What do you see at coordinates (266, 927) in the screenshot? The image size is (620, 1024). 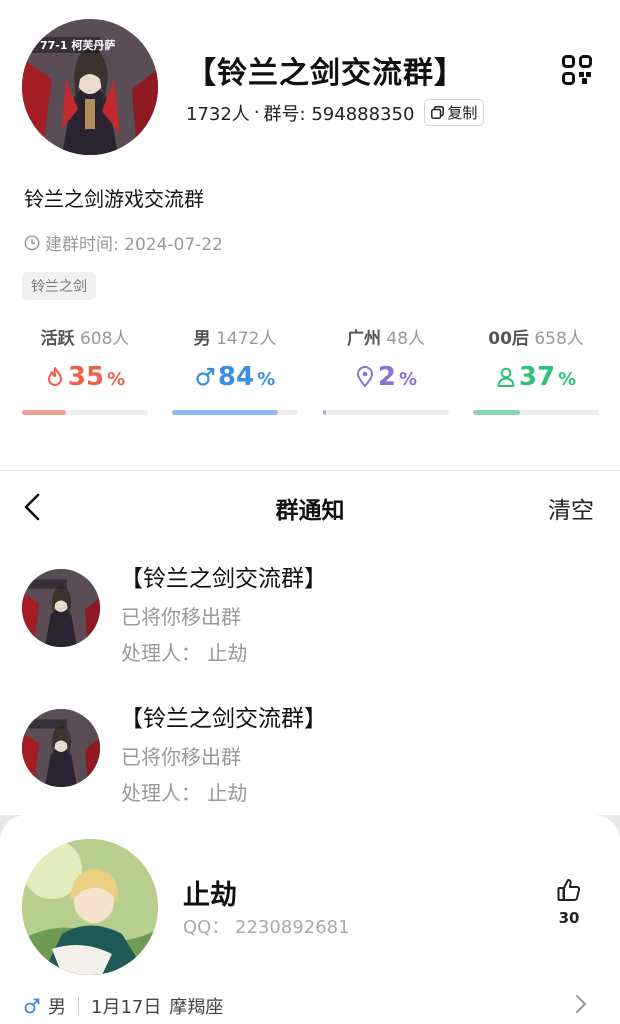 I see `user-qq: QQ： 2230892681` at bounding box center [266, 927].